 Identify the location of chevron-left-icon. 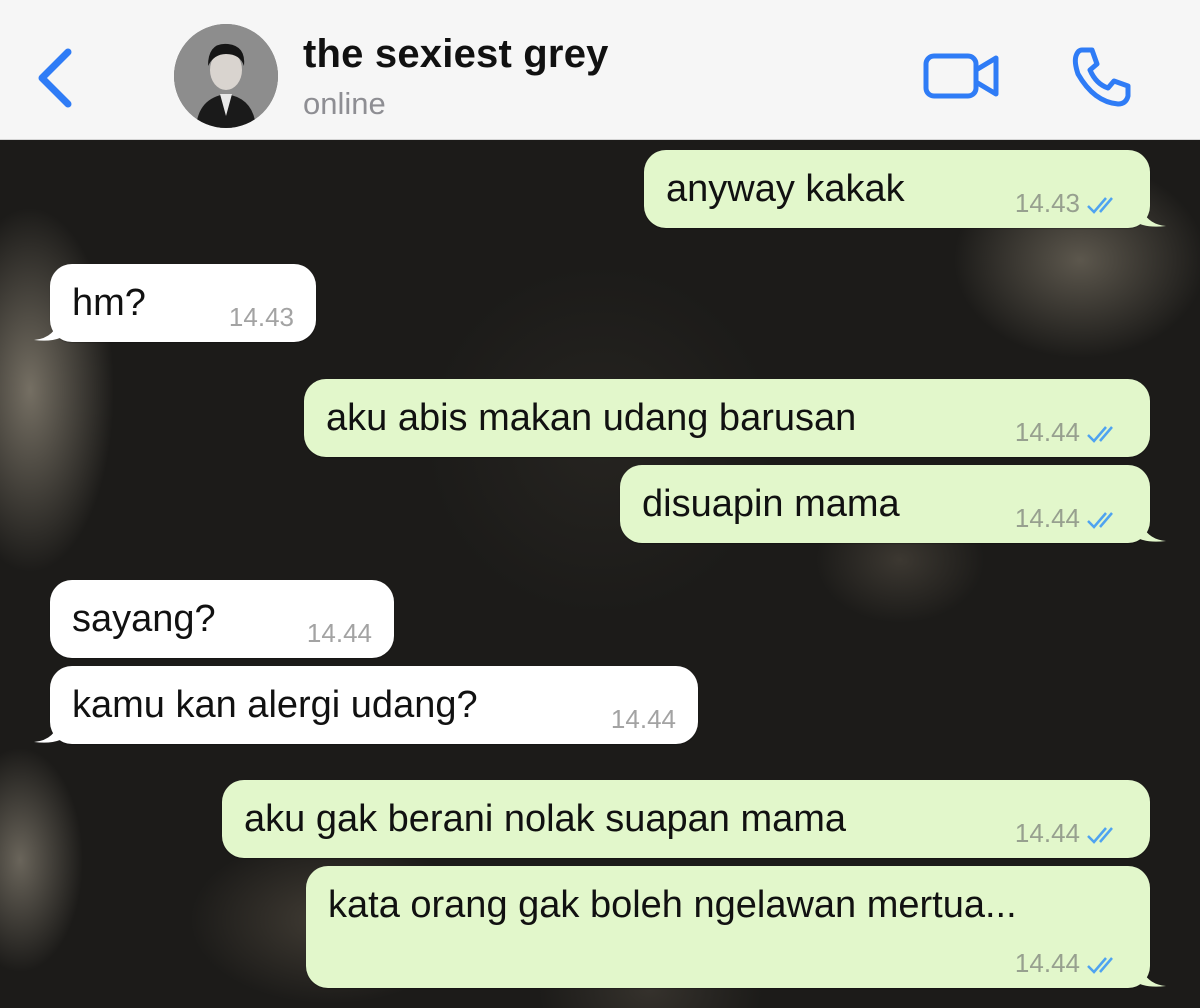
(55, 78).